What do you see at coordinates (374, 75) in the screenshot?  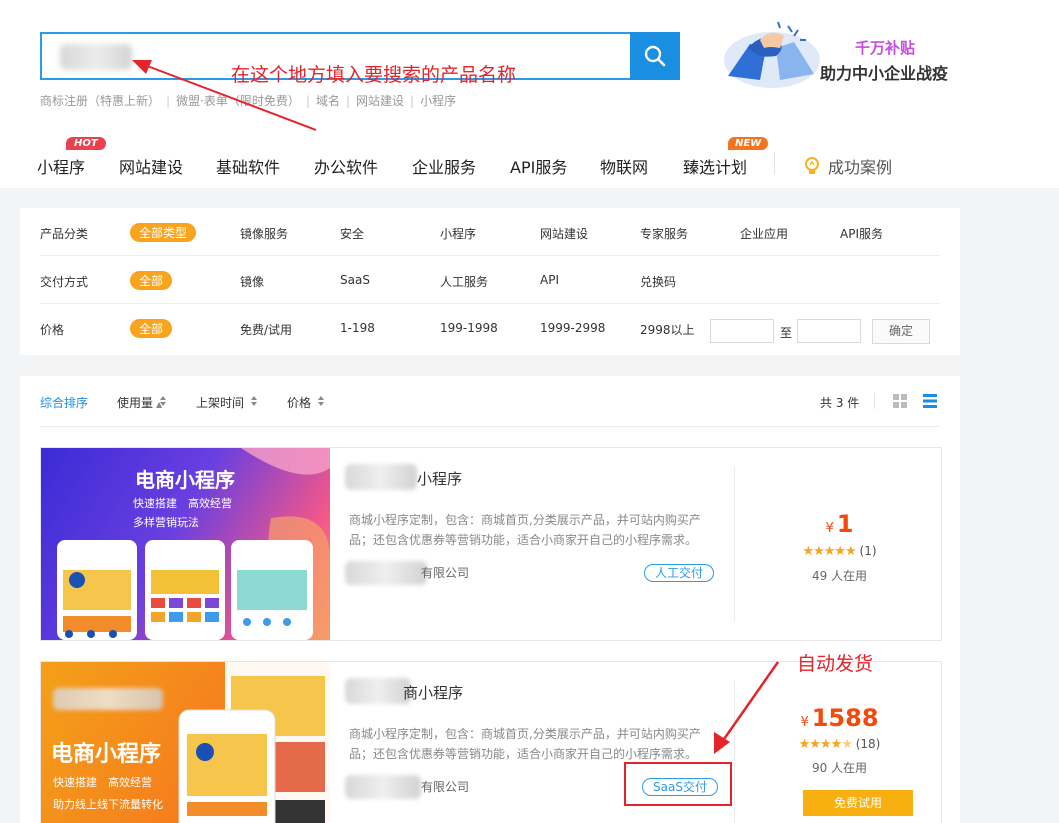 I see `annotation-search-hint: 在这个地方填入要搜索的产品名称` at bounding box center [374, 75].